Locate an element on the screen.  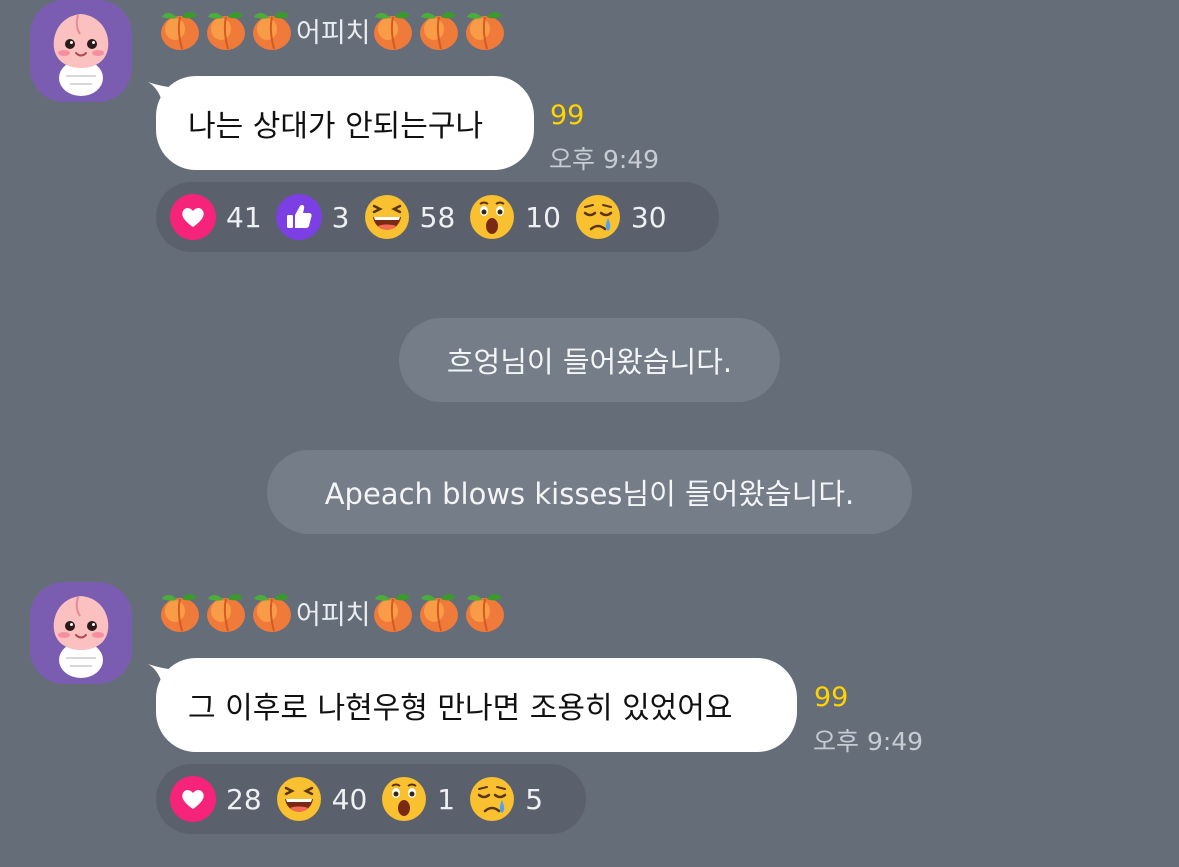
message-text: 나는 상대가 안되는구나 is located at coordinates (336, 126).